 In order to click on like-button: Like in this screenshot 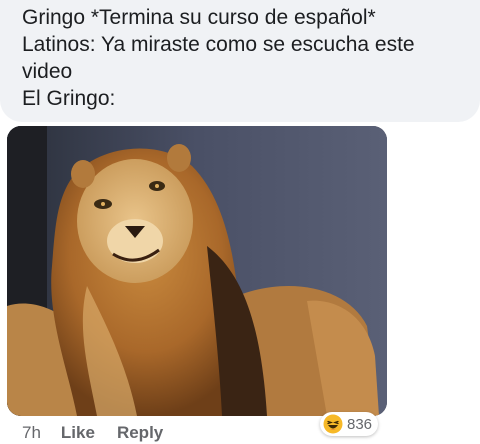, I will do `click(78, 433)`.